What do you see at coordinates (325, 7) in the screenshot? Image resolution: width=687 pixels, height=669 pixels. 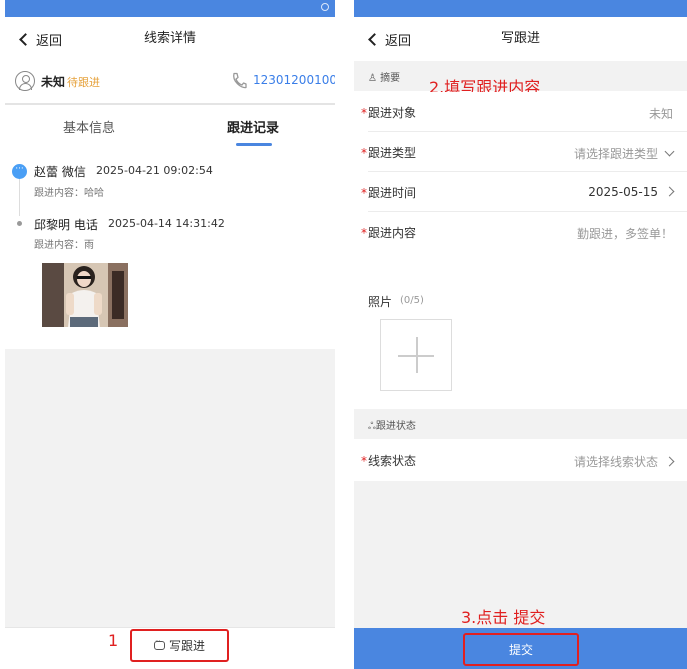 I see `status-dot-icon` at bounding box center [325, 7].